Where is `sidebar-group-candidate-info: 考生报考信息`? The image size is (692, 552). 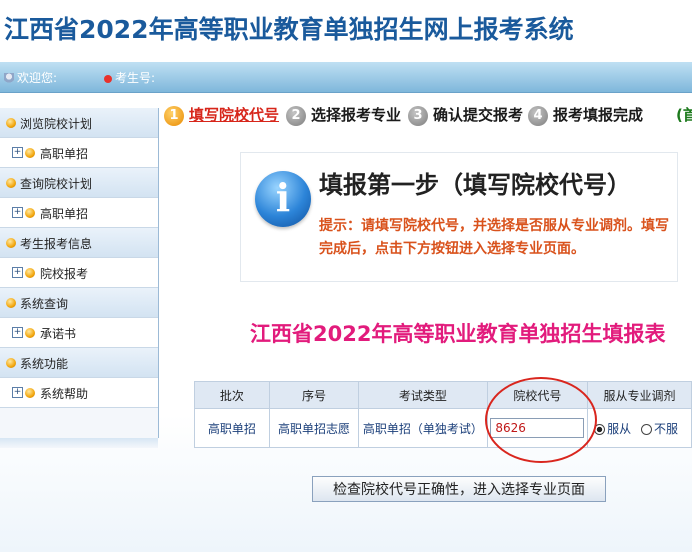
sidebar-group-candidate-info: 考生报考信息 is located at coordinates (79, 243).